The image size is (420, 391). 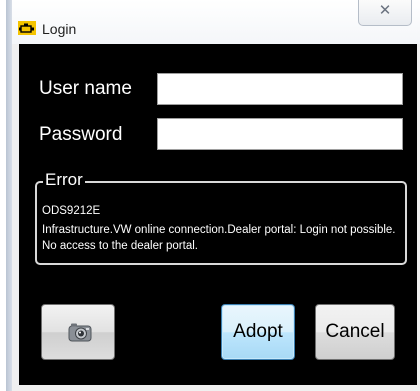 I want to click on window-frame-edge, so click(x=6, y=195).